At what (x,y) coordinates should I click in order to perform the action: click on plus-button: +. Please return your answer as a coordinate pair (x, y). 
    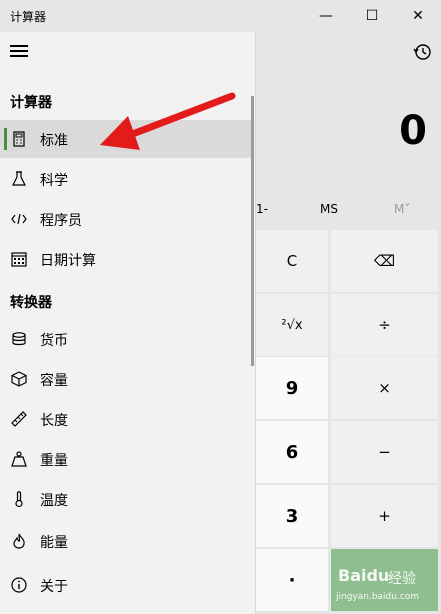
    Looking at the image, I should click on (384, 516).